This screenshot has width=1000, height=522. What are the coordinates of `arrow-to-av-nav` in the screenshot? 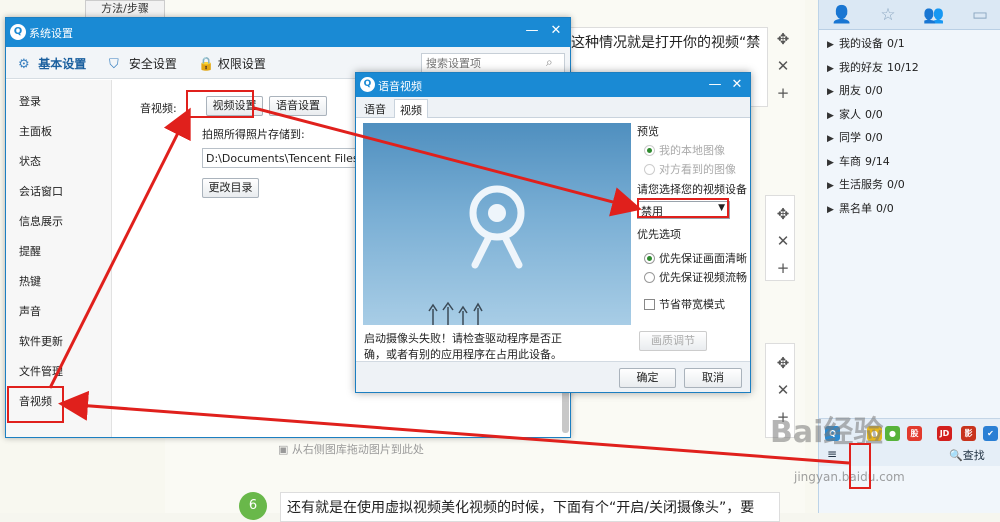 It's located at (454, 427).